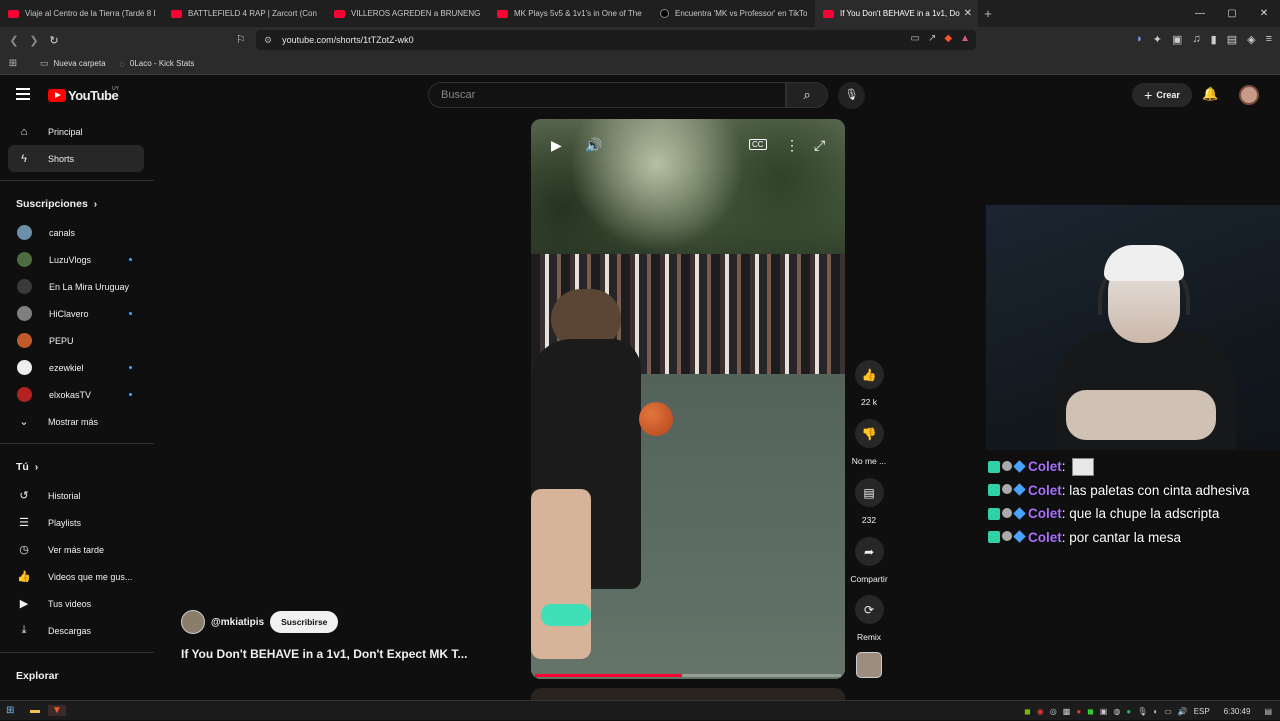 This screenshot has width=1280, height=721. Describe the element at coordinates (77, 495) in the screenshot. I see `sidebar-item-historial: ↺ Historial` at that location.